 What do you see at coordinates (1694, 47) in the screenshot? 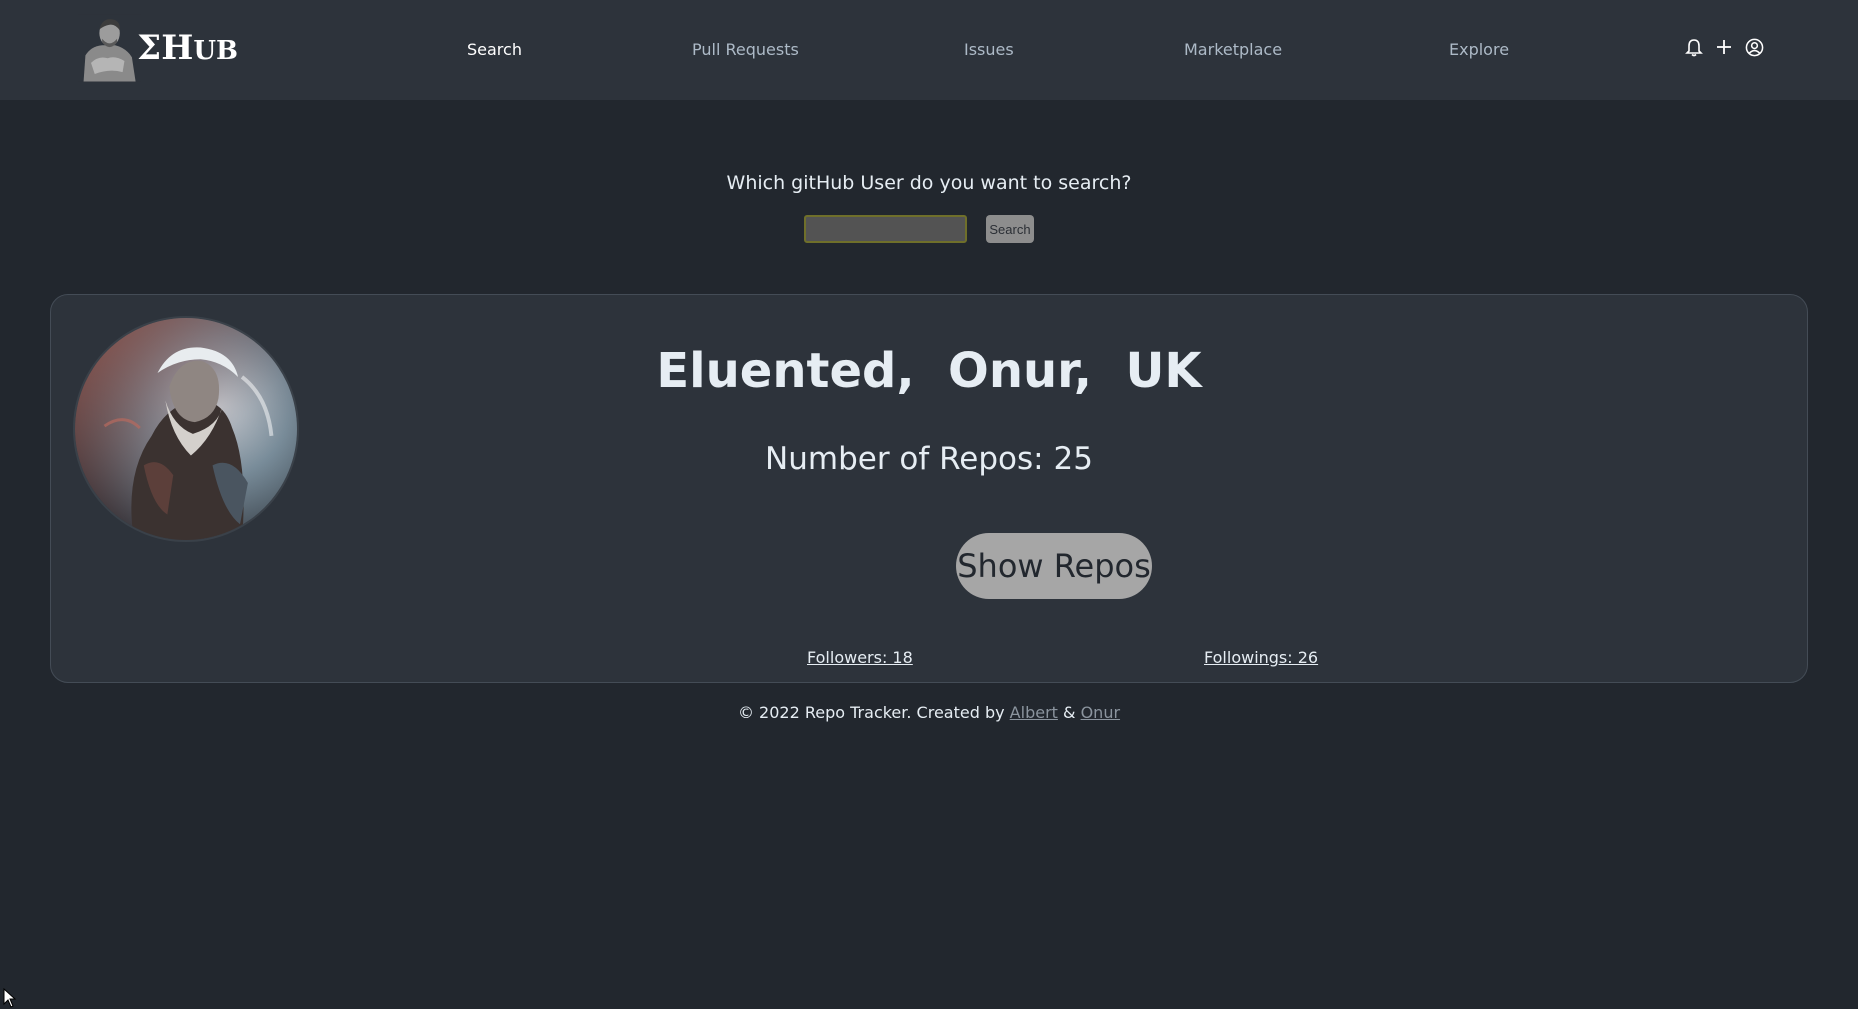
I see `bell-icon` at bounding box center [1694, 47].